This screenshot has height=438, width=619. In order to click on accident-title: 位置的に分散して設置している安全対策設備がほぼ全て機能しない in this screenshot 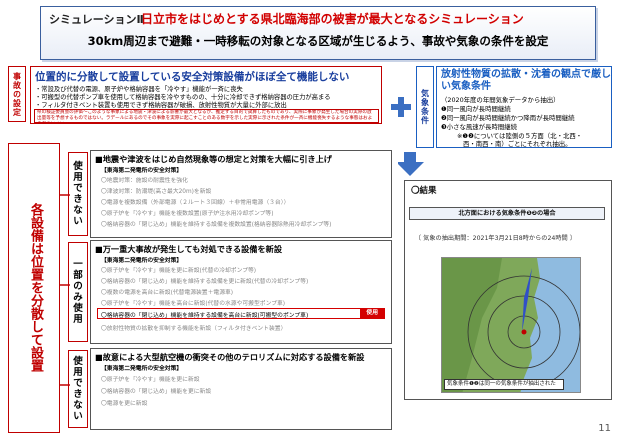, I will do `click(192, 77)`.